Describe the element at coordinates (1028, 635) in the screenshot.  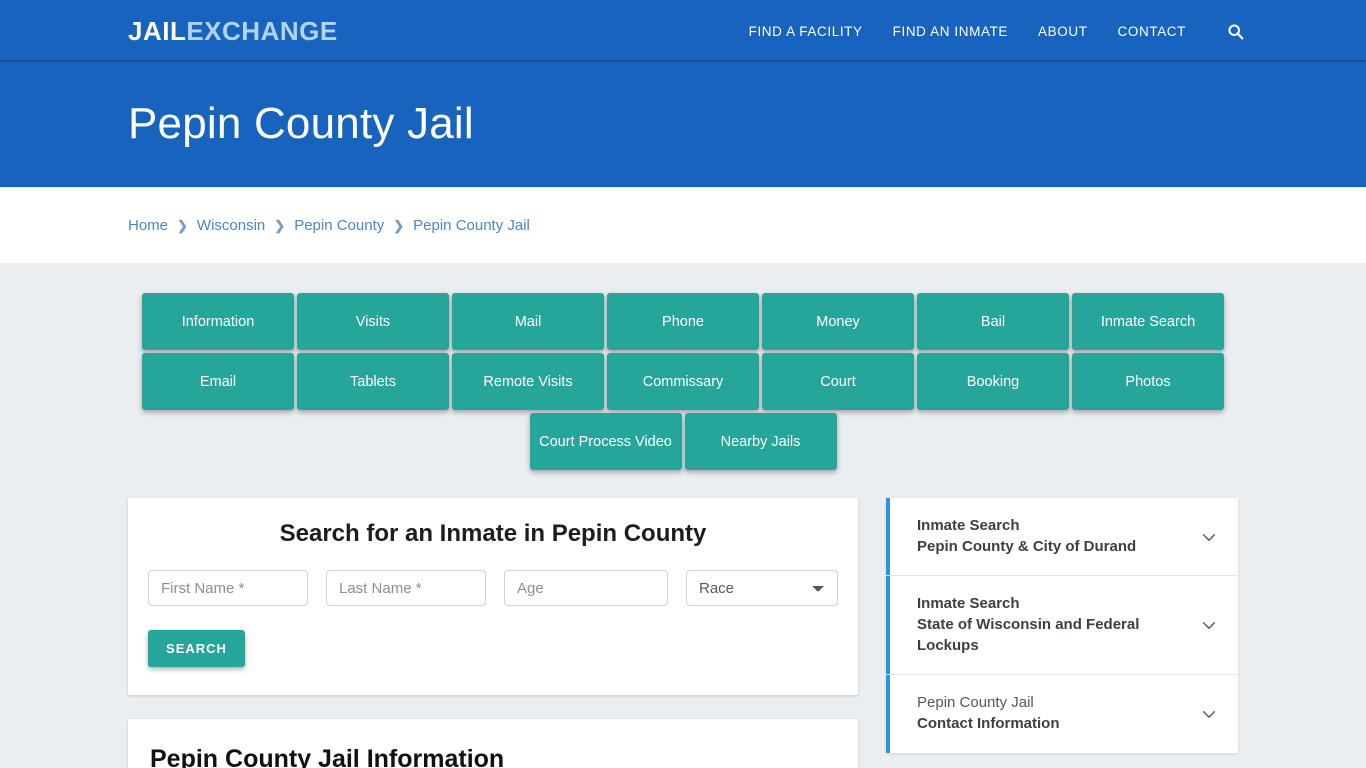
I see `accordion-item-subtitle: State of Wisconsin and Federal Lockups` at that location.